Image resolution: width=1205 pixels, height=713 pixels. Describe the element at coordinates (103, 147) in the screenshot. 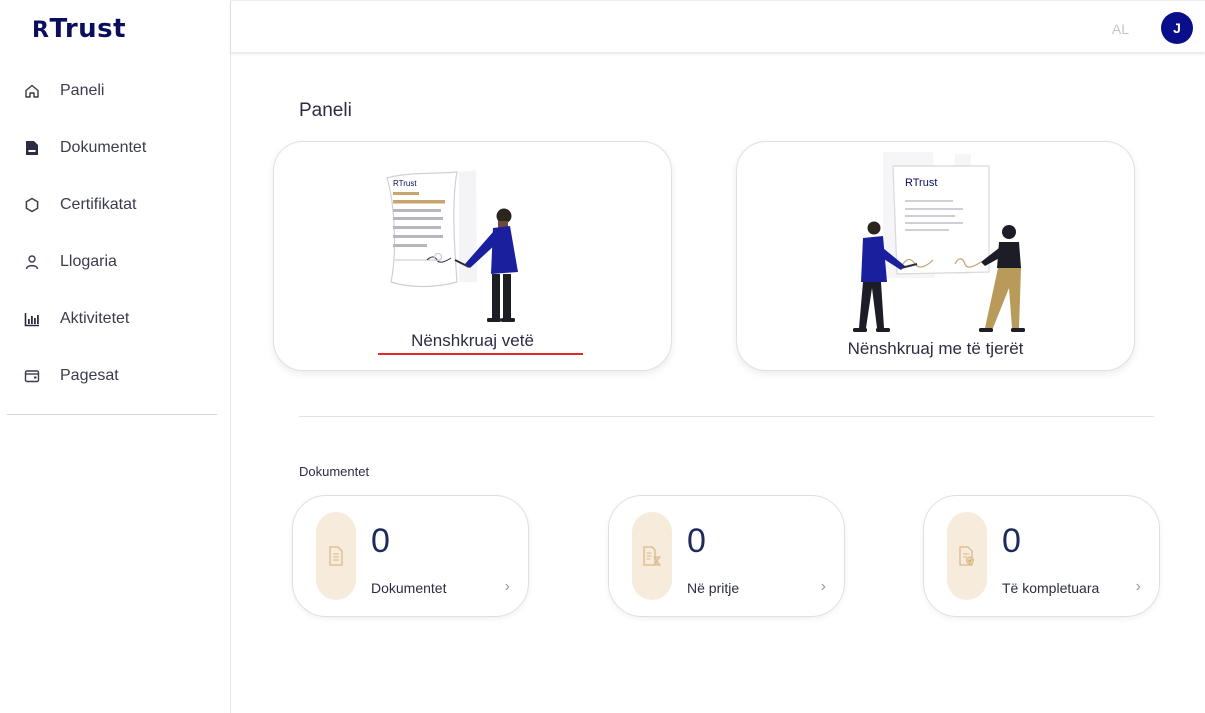

I see `sidebar-item-label: Dokumentet` at that location.